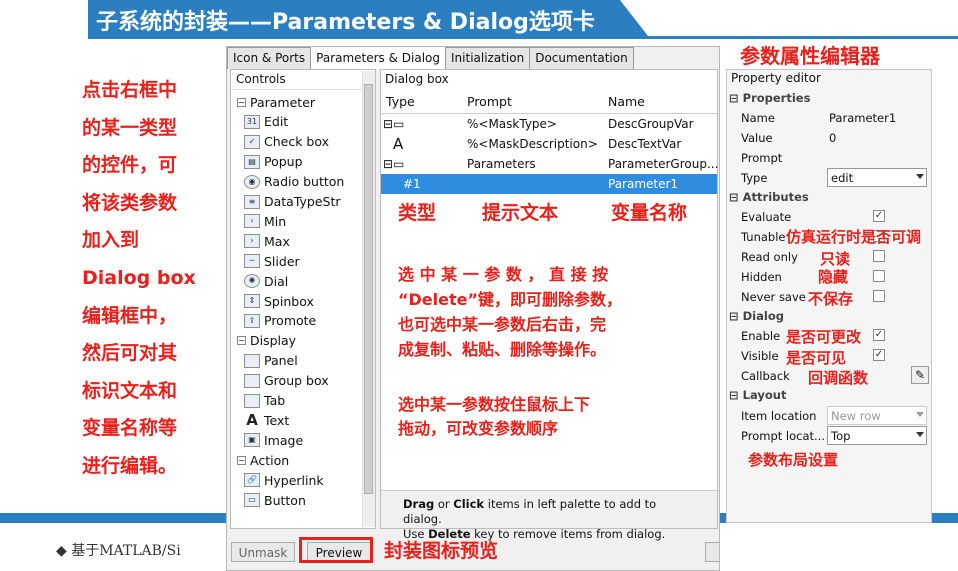 This screenshot has height=571, width=958. Describe the element at coordinates (296, 102) in the screenshot. I see `palette-group-parameter: − Parameter` at that location.